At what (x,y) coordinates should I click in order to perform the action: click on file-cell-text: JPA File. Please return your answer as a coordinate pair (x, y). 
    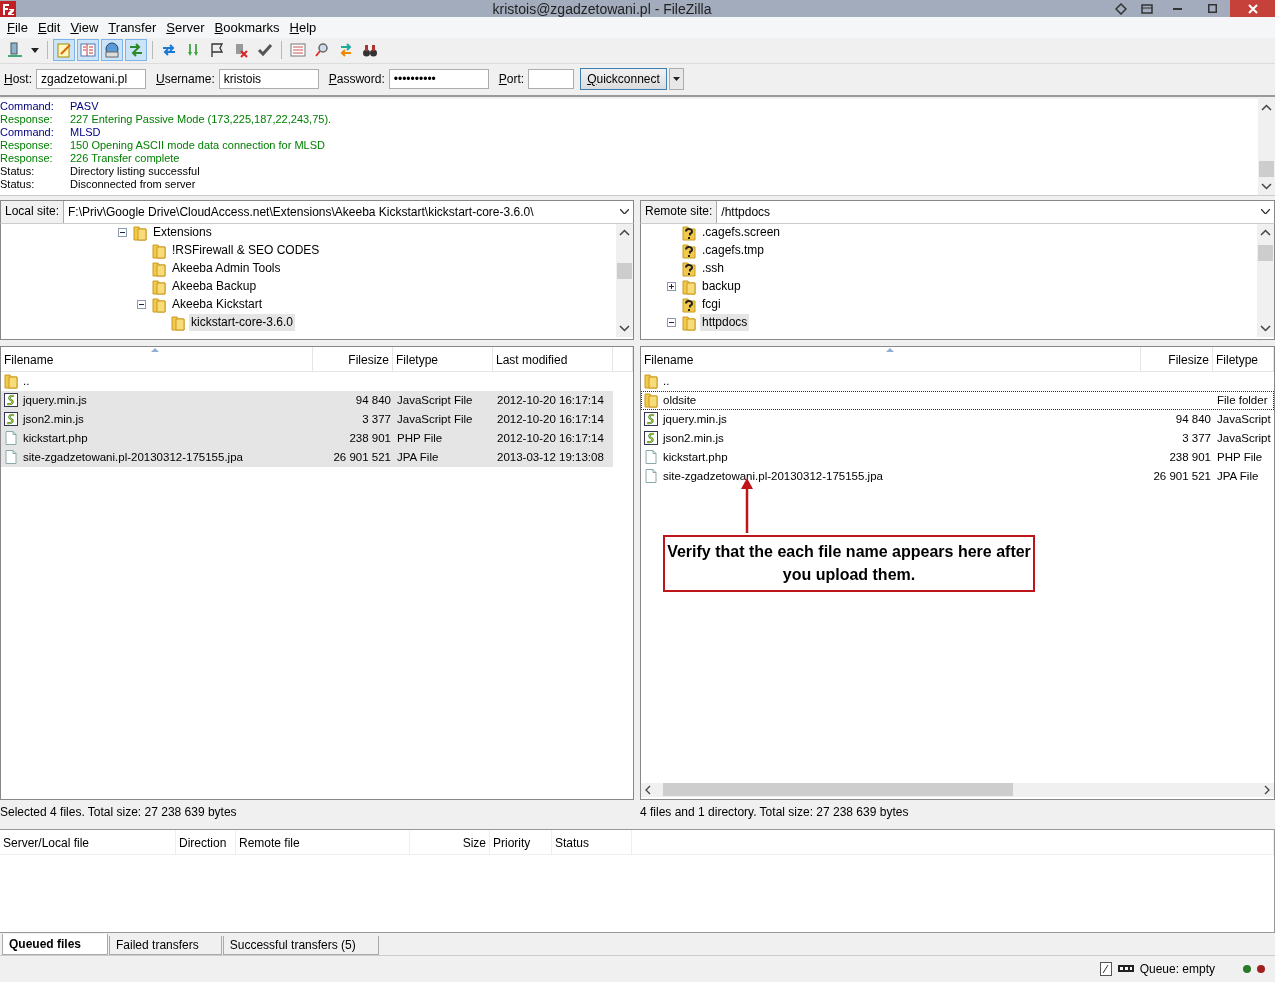
    Looking at the image, I should click on (418, 457).